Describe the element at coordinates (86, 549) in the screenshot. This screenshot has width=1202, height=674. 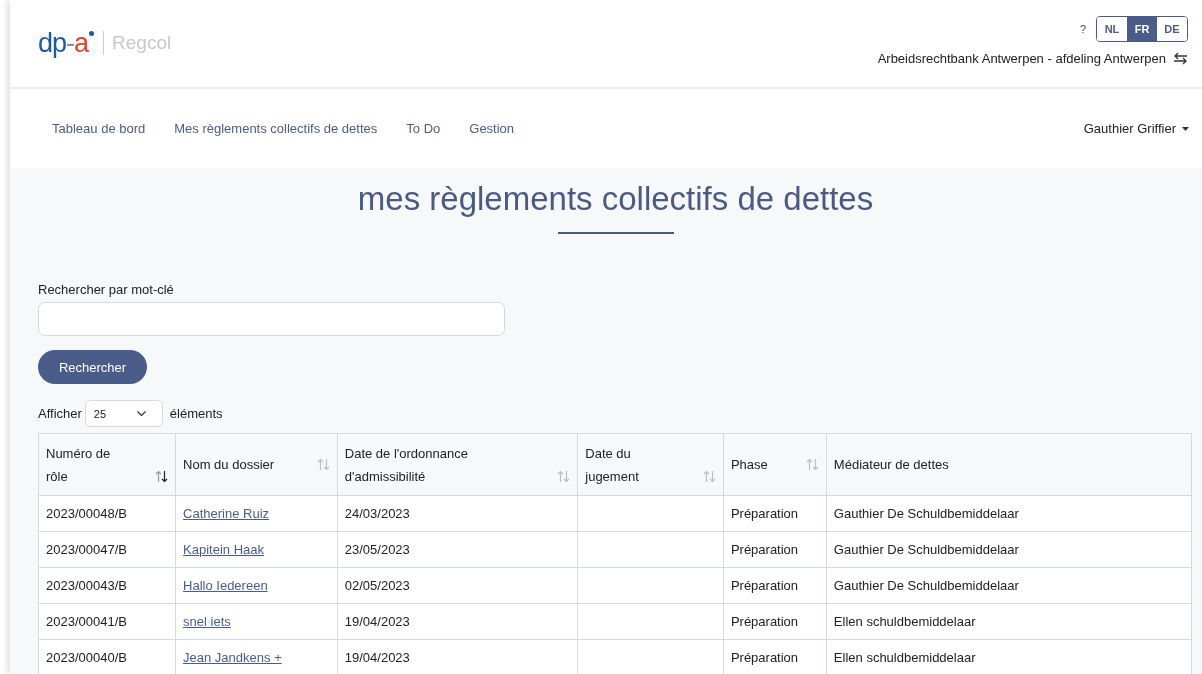
I see `table-cell: 2023/00047/B` at that location.